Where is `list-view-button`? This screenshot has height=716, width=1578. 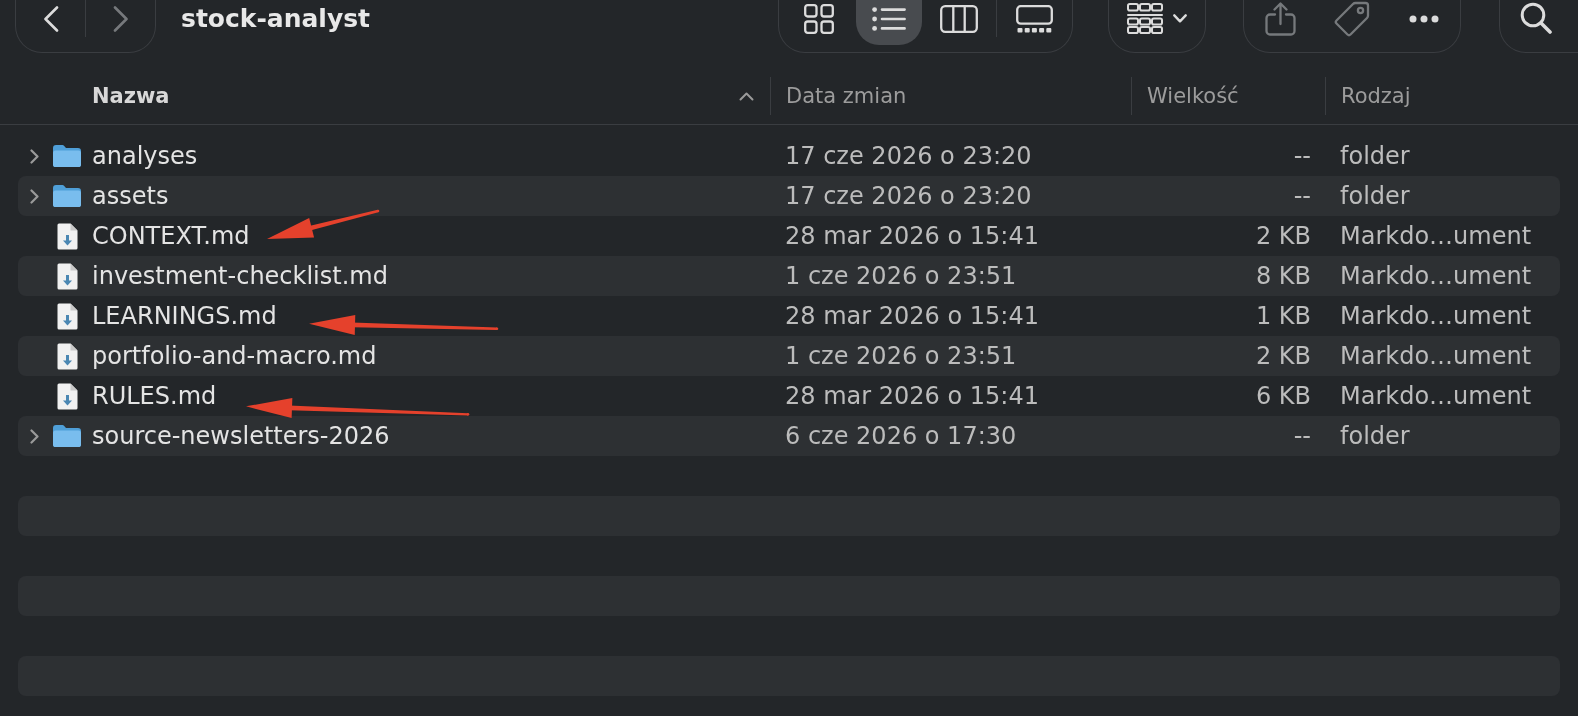 list-view-button is located at coordinates (889, 22).